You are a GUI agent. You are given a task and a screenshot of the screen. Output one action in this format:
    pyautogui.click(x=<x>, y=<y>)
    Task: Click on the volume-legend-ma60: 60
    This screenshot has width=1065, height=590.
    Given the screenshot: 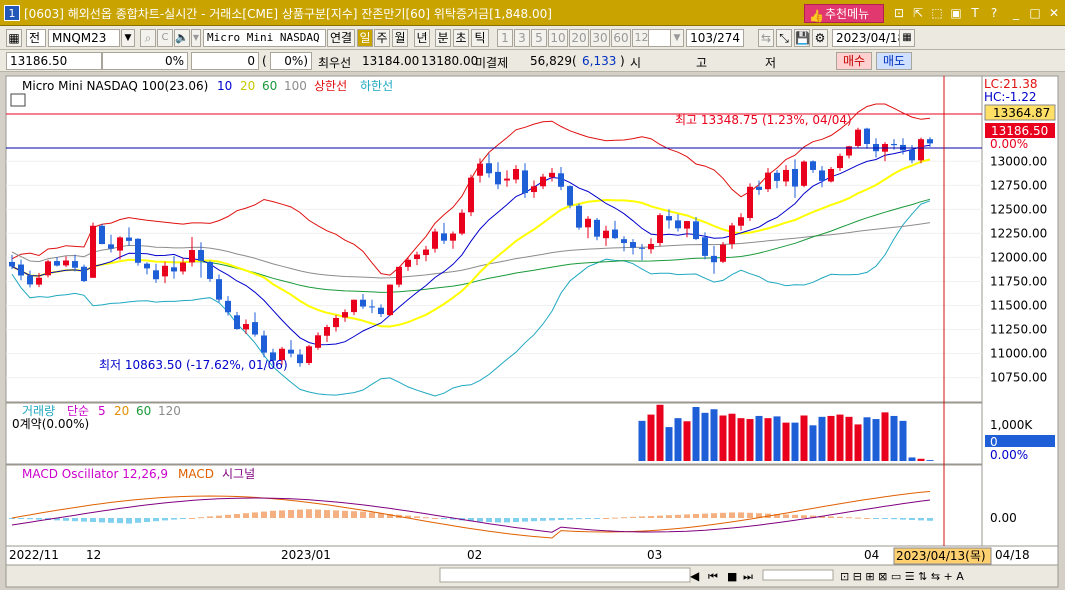 What is the action you would take?
    pyautogui.click(x=143, y=411)
    